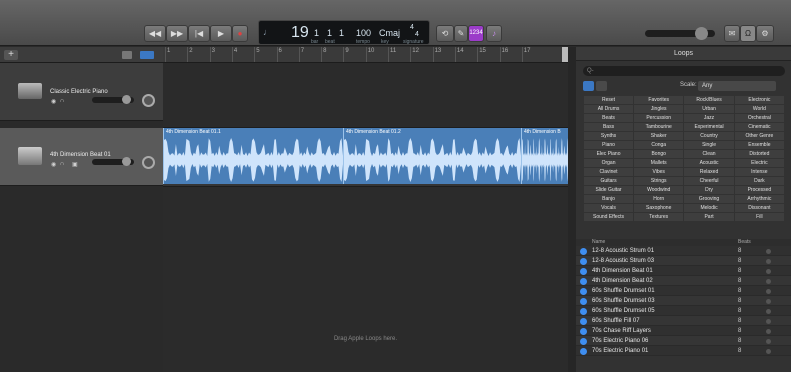 This screenshot has height=372, width=791. What do you see at coordinates (609, 100) in the screenshot?
I see `keyword-button: Reset` at bounding box center [609, 100].